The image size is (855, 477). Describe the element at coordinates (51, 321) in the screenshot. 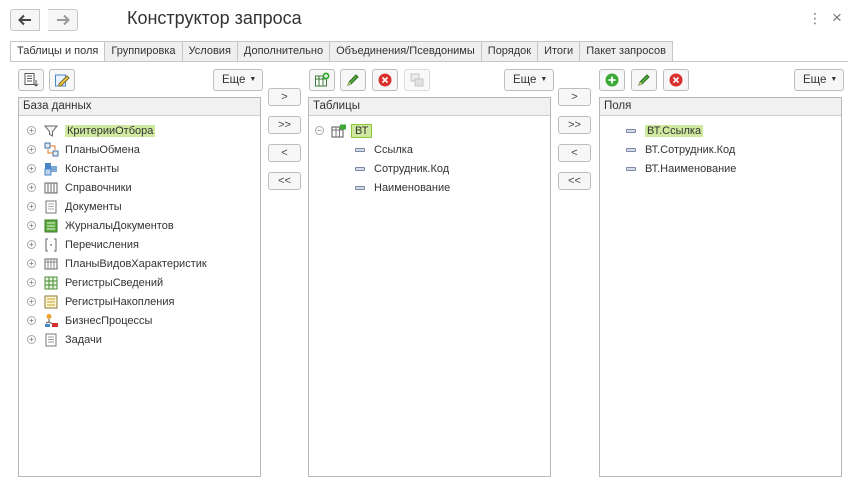

I see `business-processes-icon` at that location.